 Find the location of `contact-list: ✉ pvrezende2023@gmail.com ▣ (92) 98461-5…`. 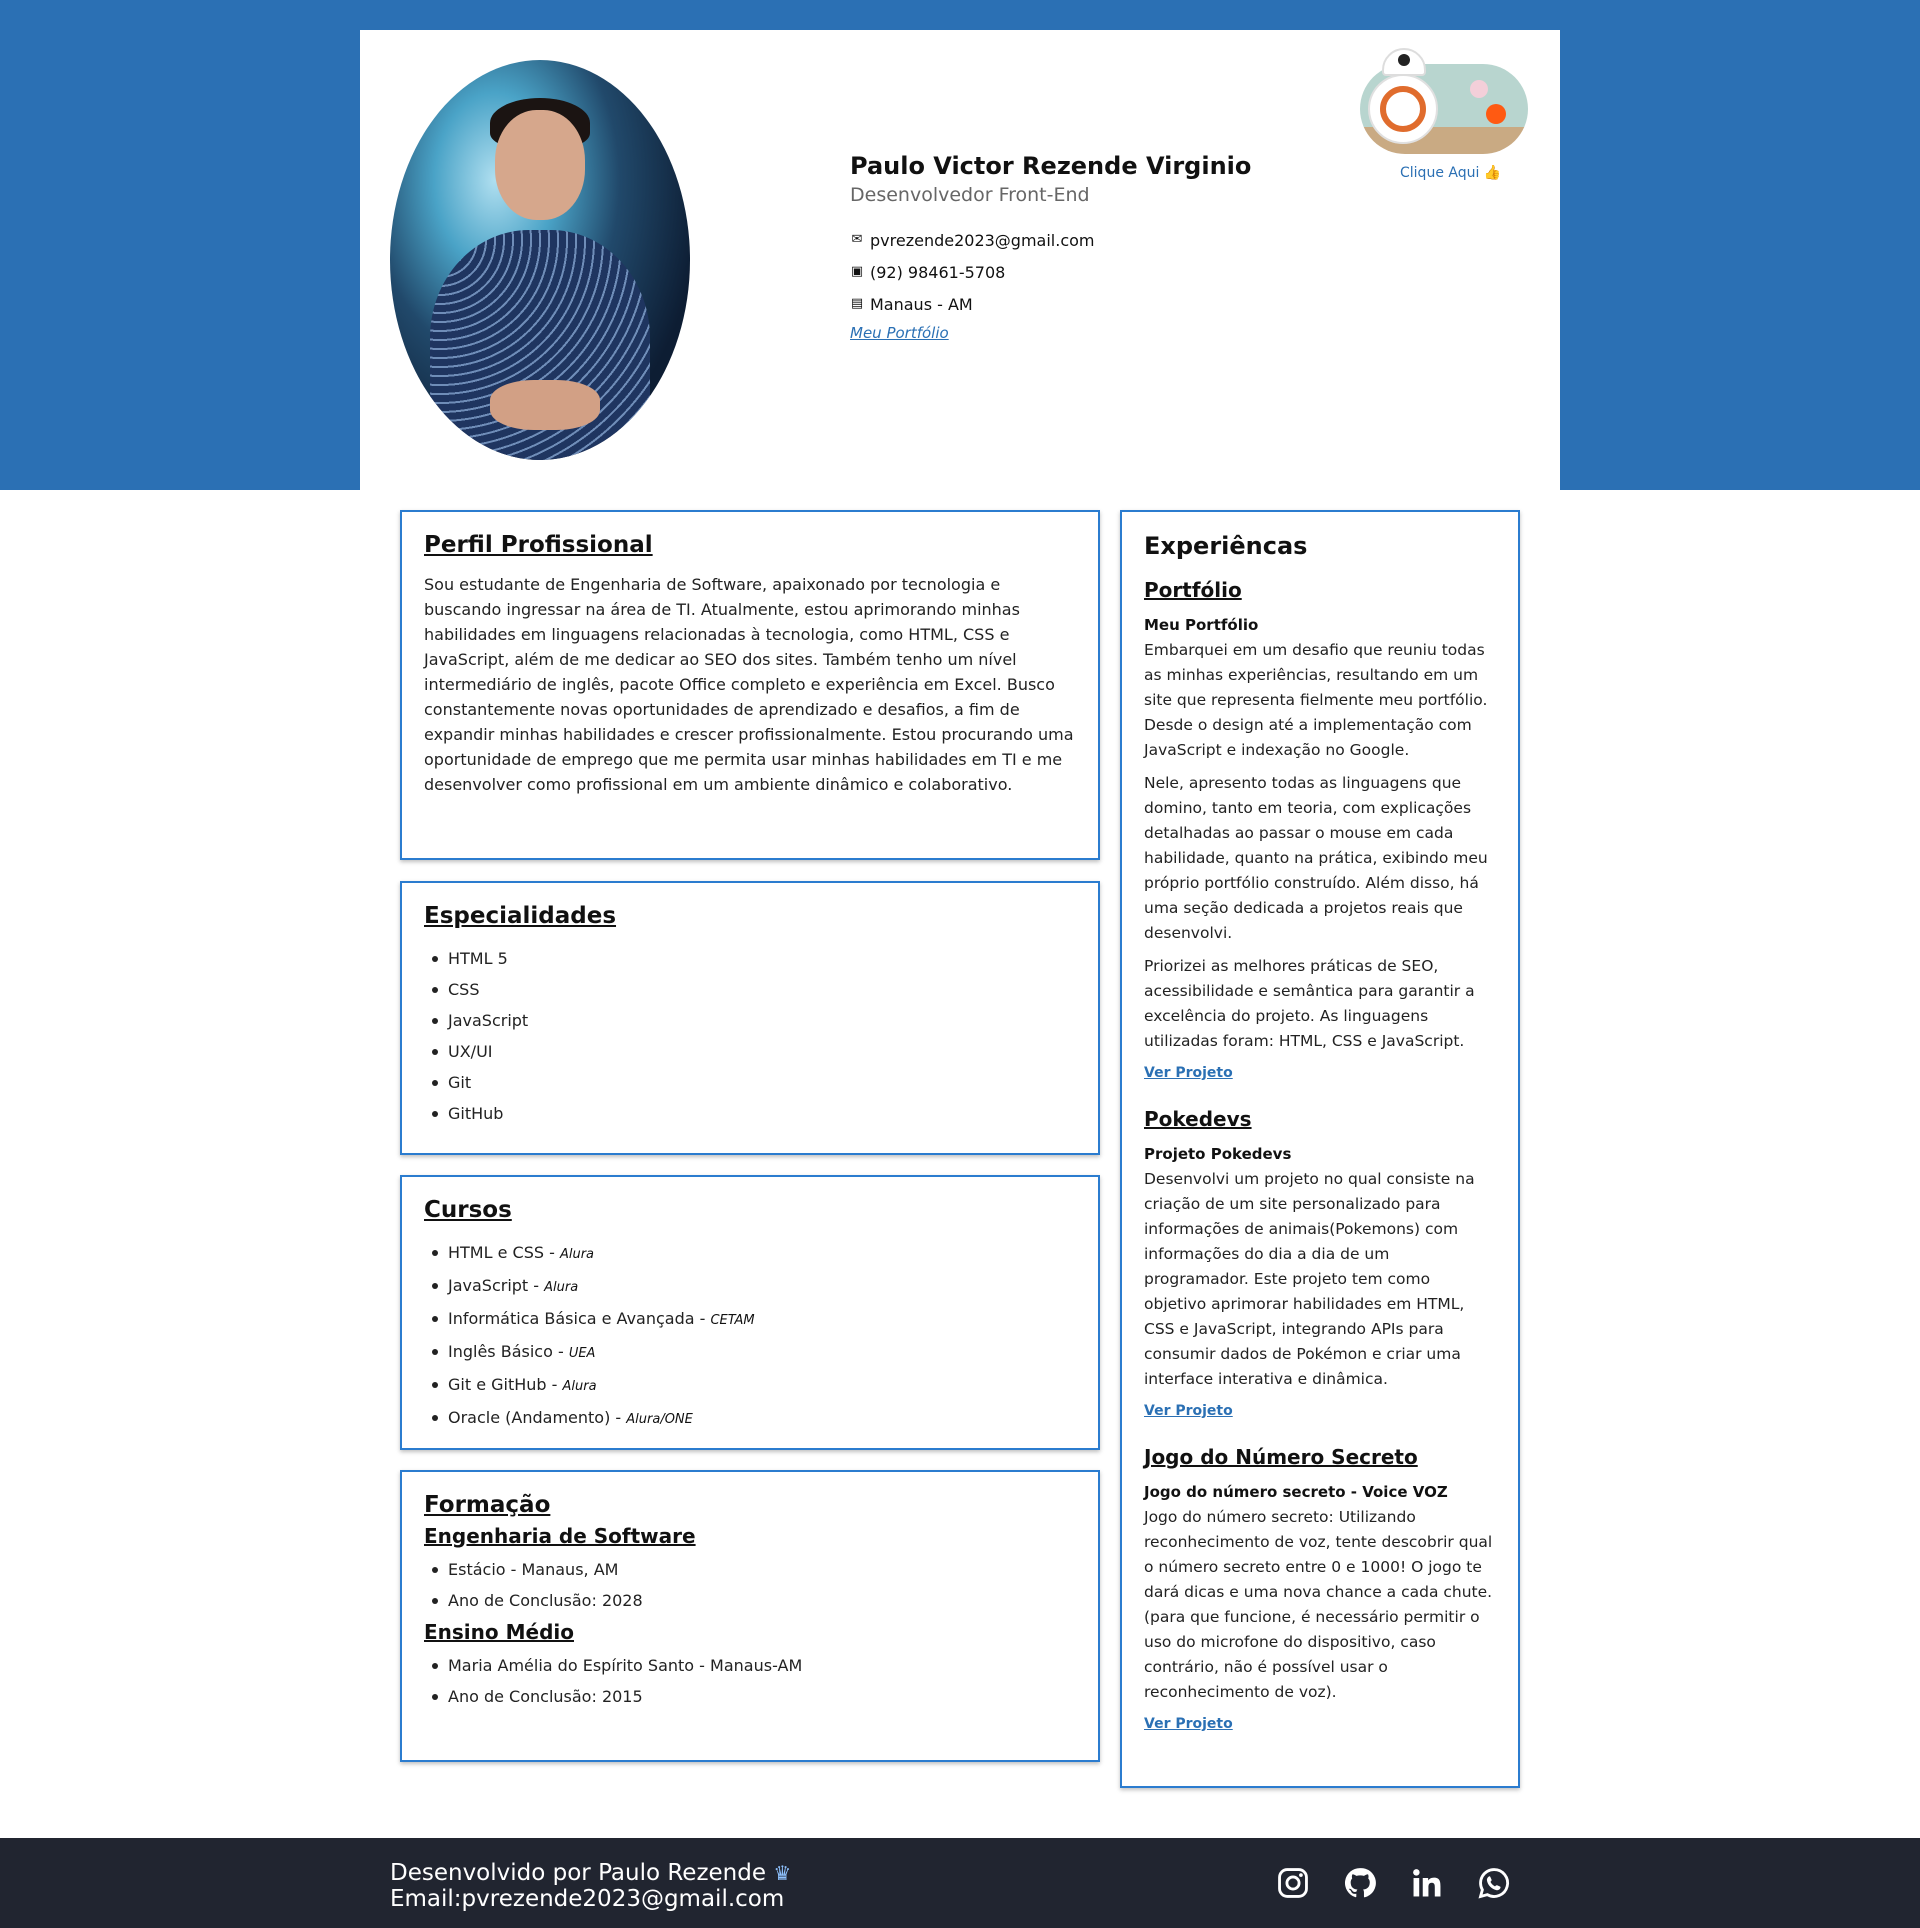

contact-list: ✉ pvrezende2023@gmail.com ▣ (92) 98461-5… is located at coordinates (1050, 283).